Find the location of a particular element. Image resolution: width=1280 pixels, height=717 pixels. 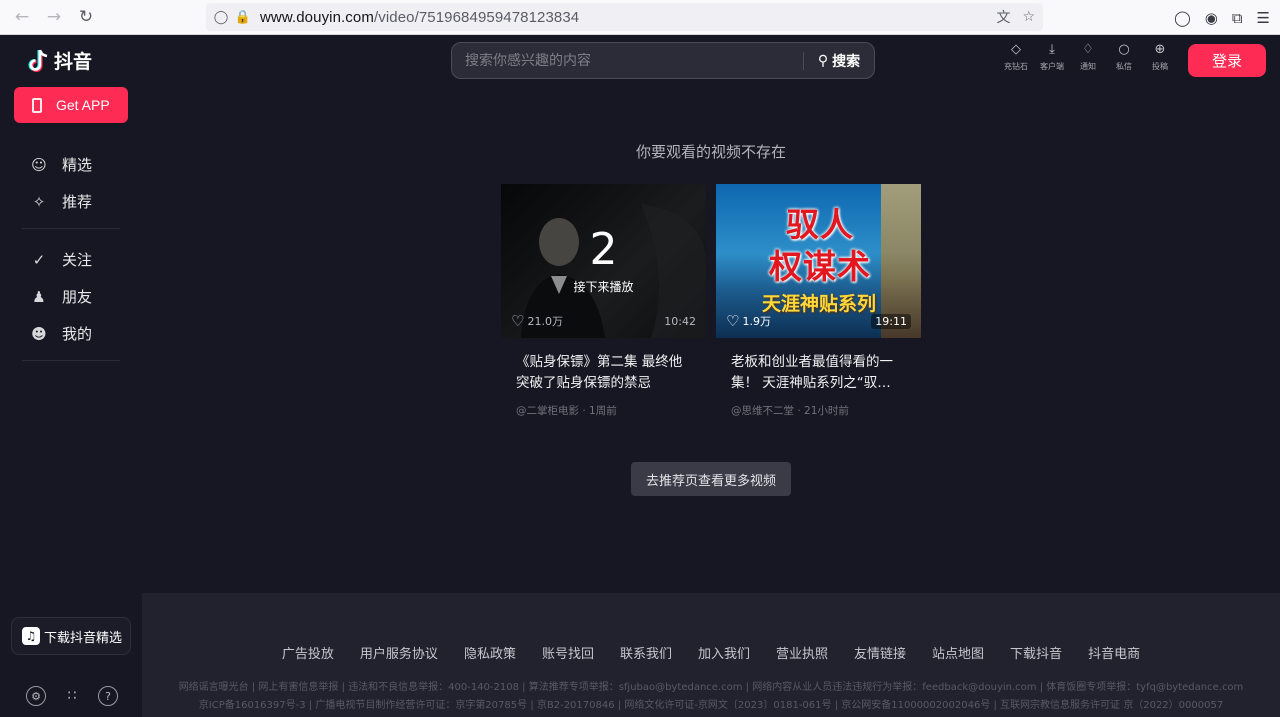

nav-group-social: ✓ 关注 ♟ 朋友 ☻ 我的 is located at coordinates (71, 296).